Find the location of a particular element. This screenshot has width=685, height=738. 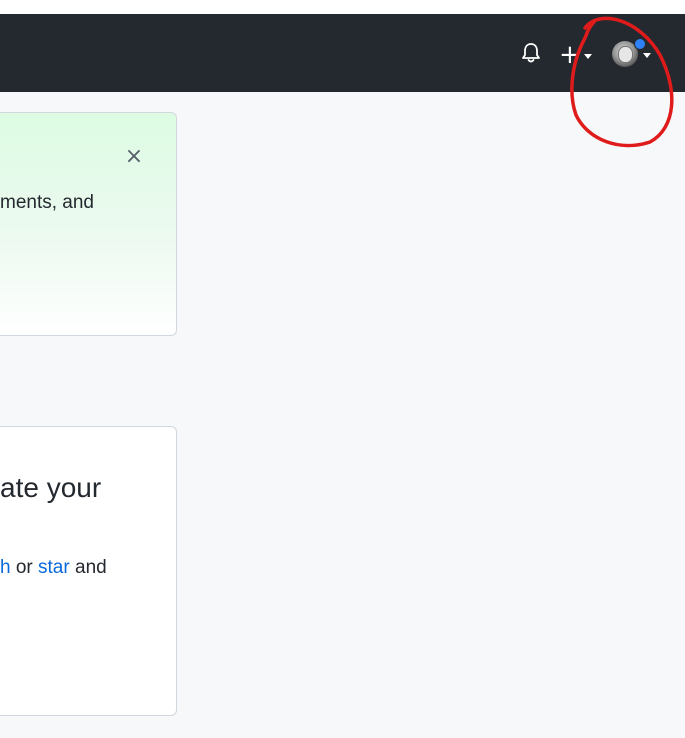

create-new-button: + is located at coordinates (579, 55).